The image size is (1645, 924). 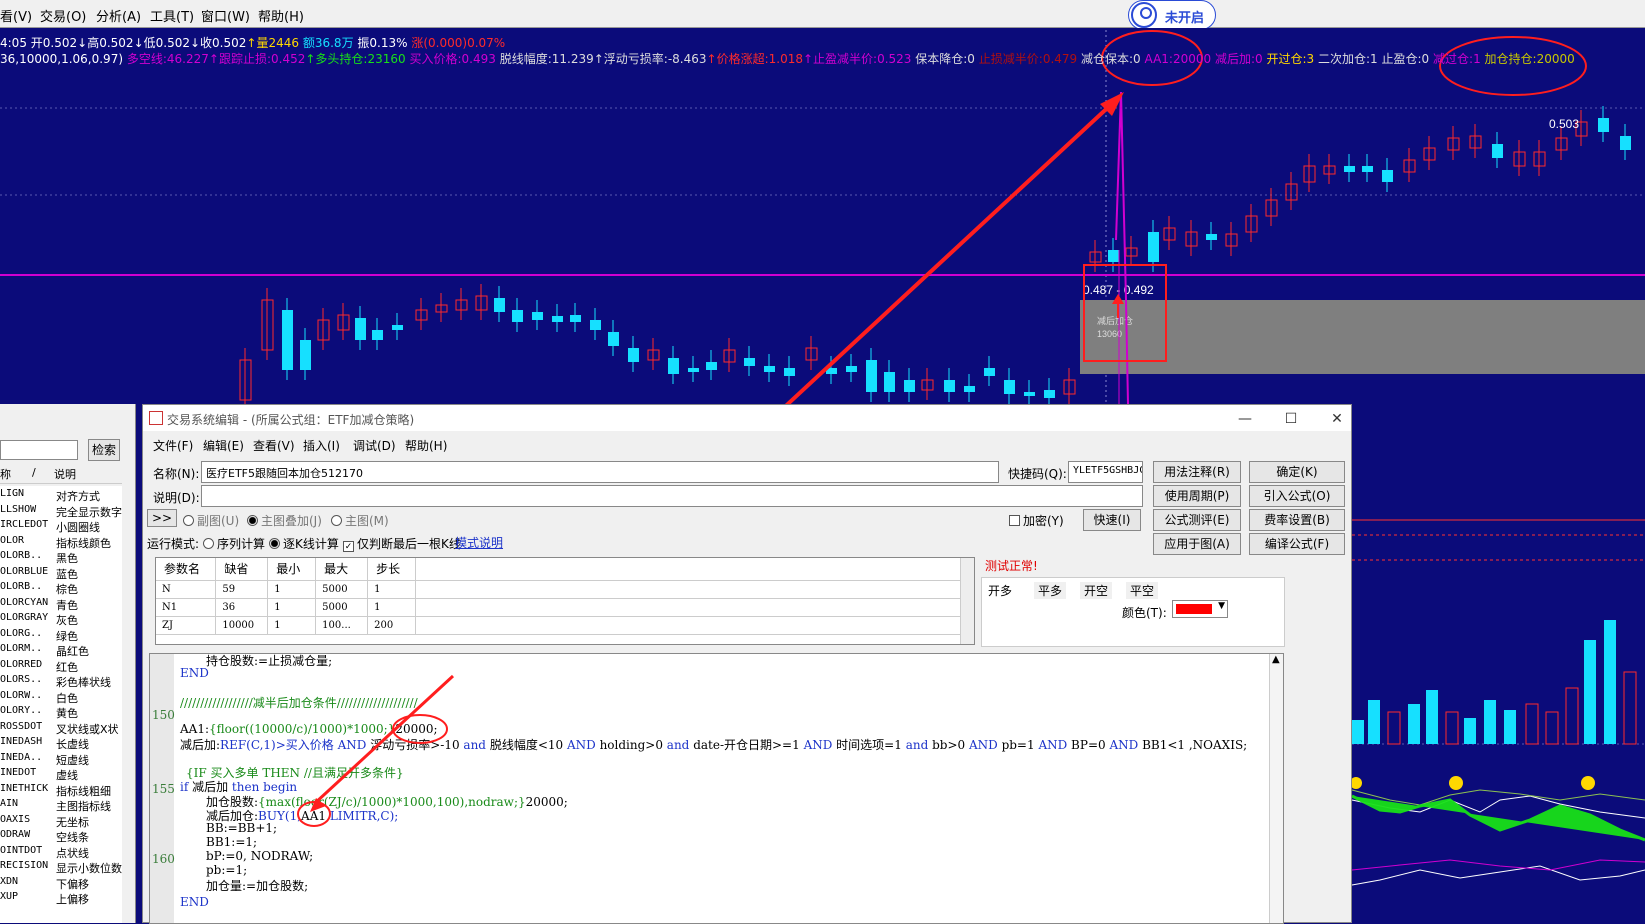 I want to click on col-header-desc: 说明, so click(x=65, y=474).